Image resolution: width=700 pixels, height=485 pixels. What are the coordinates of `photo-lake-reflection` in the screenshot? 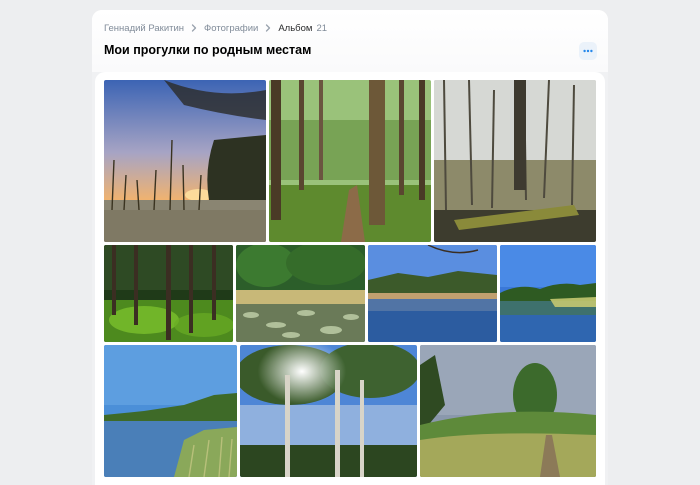 It's located at (548, 293).